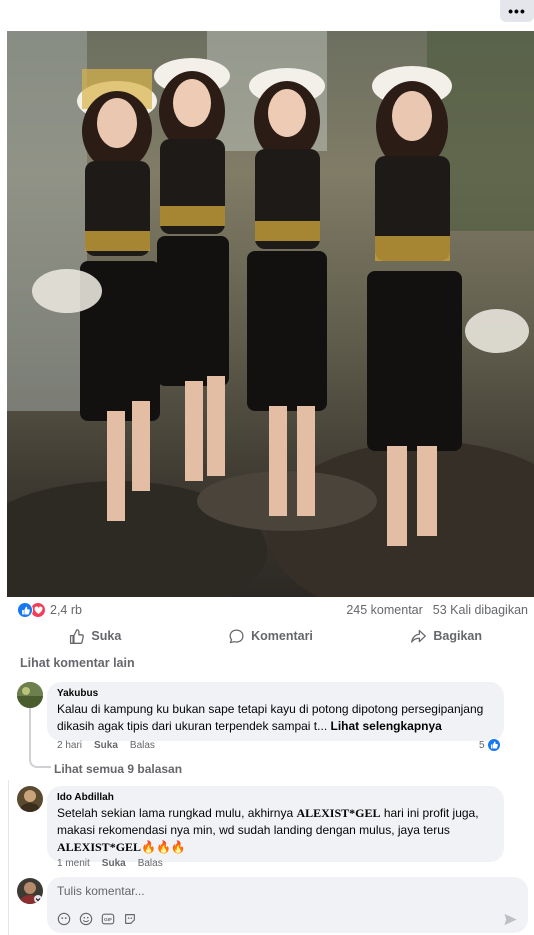 The width and height of the screenshot is (534, 935). What do you see at coordinates (86, 919) in the screenshot?
I see `emoji-icon` at bounding box center [86, 919].